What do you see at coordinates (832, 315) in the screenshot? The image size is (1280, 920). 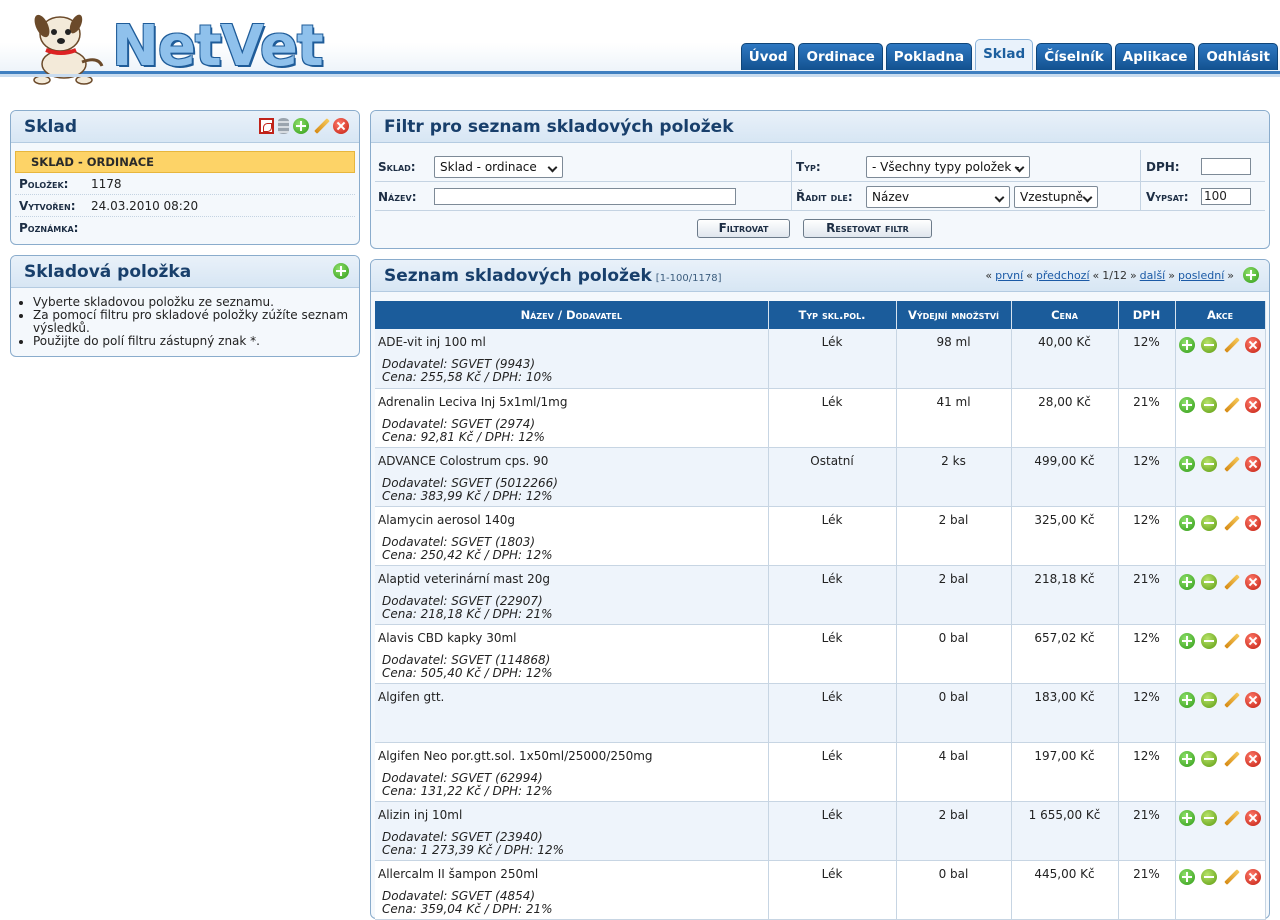 I see `col-header-type: Typ skl.pol.` at bounding box center [832, 315].